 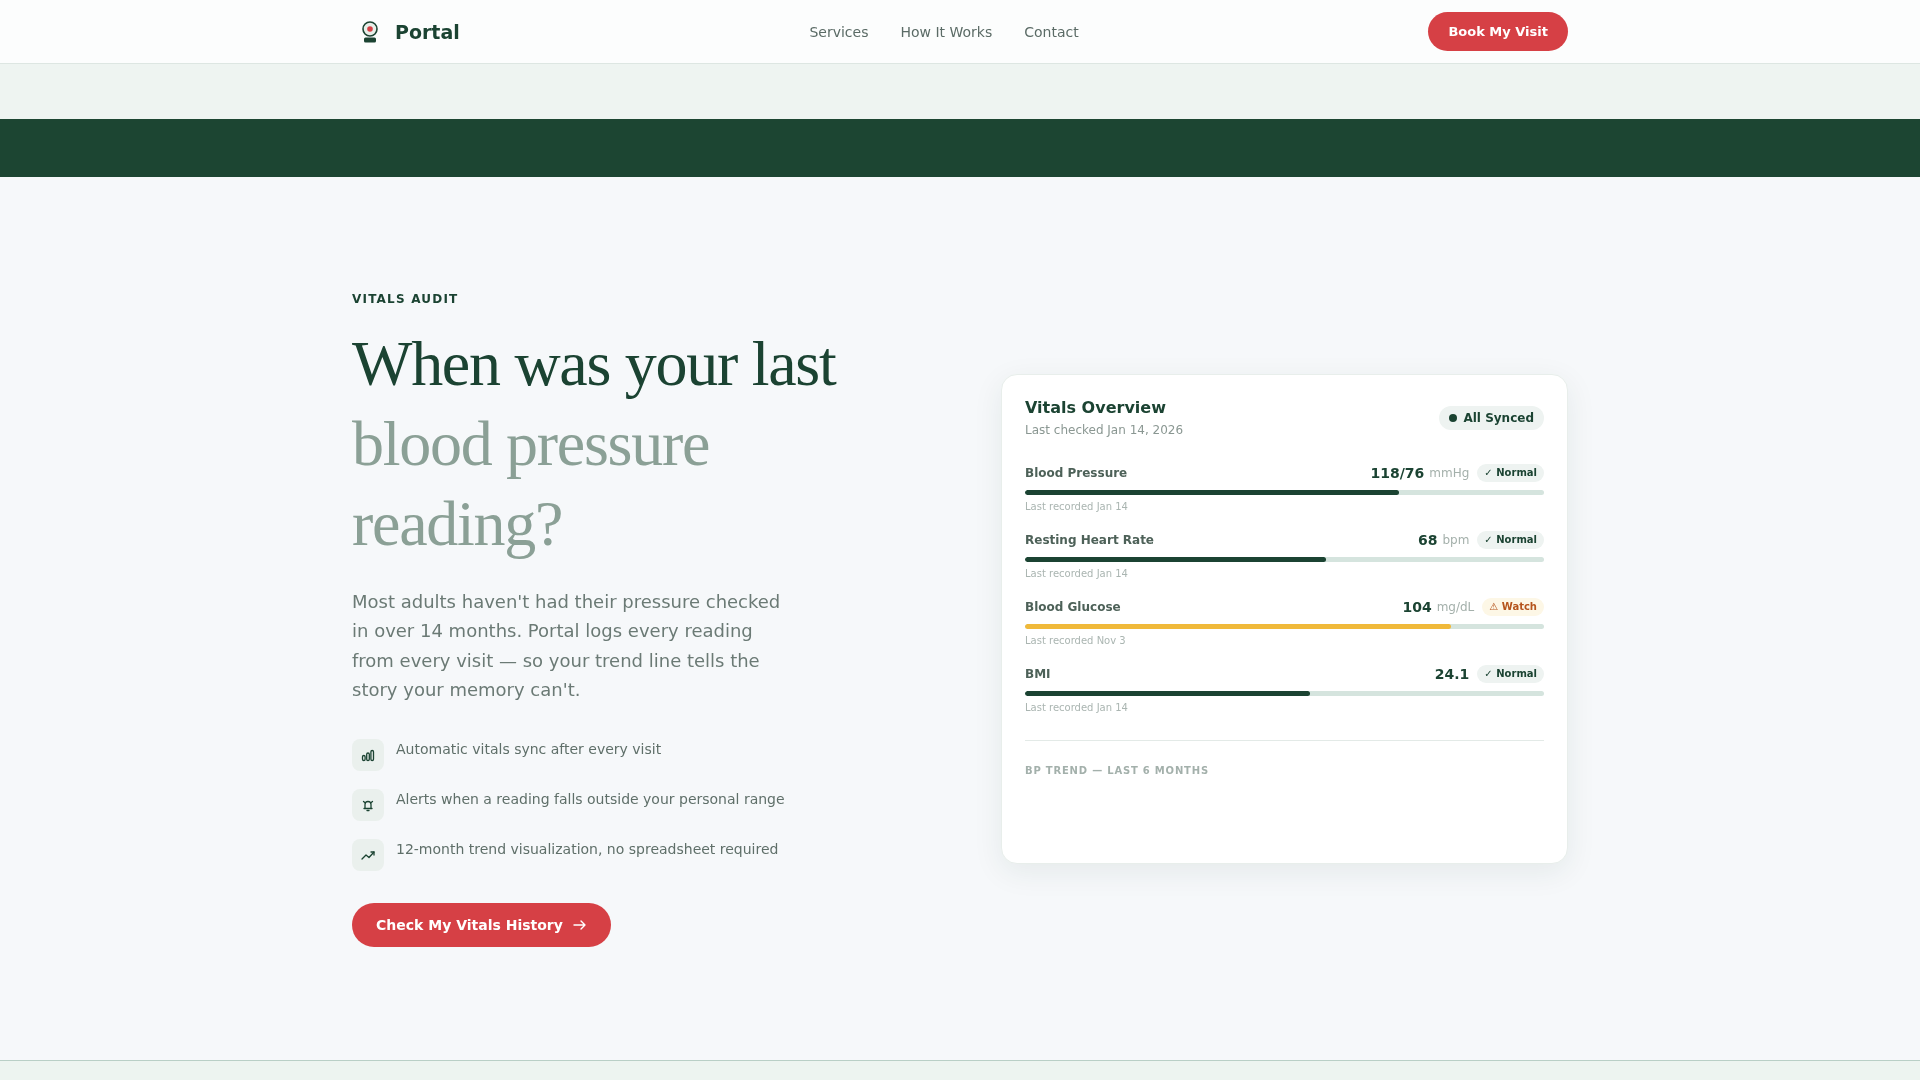 What do you see at coordinates (590, 799) in the screenshot?
I see `feature-text: Alerts when a reading falls outside your personal range` at bounding box center [590, 799].